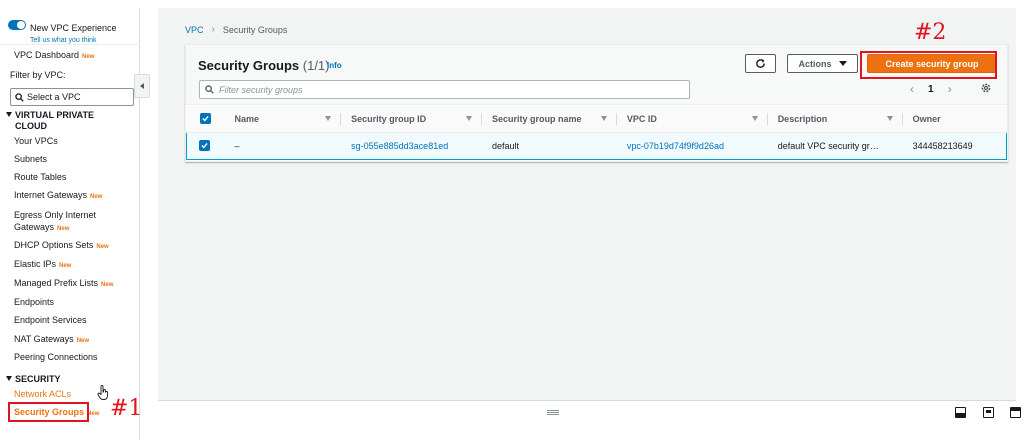 This screenshot has height=440, width=1024. I want to click on split-hide-icon, so click(1015, 412).